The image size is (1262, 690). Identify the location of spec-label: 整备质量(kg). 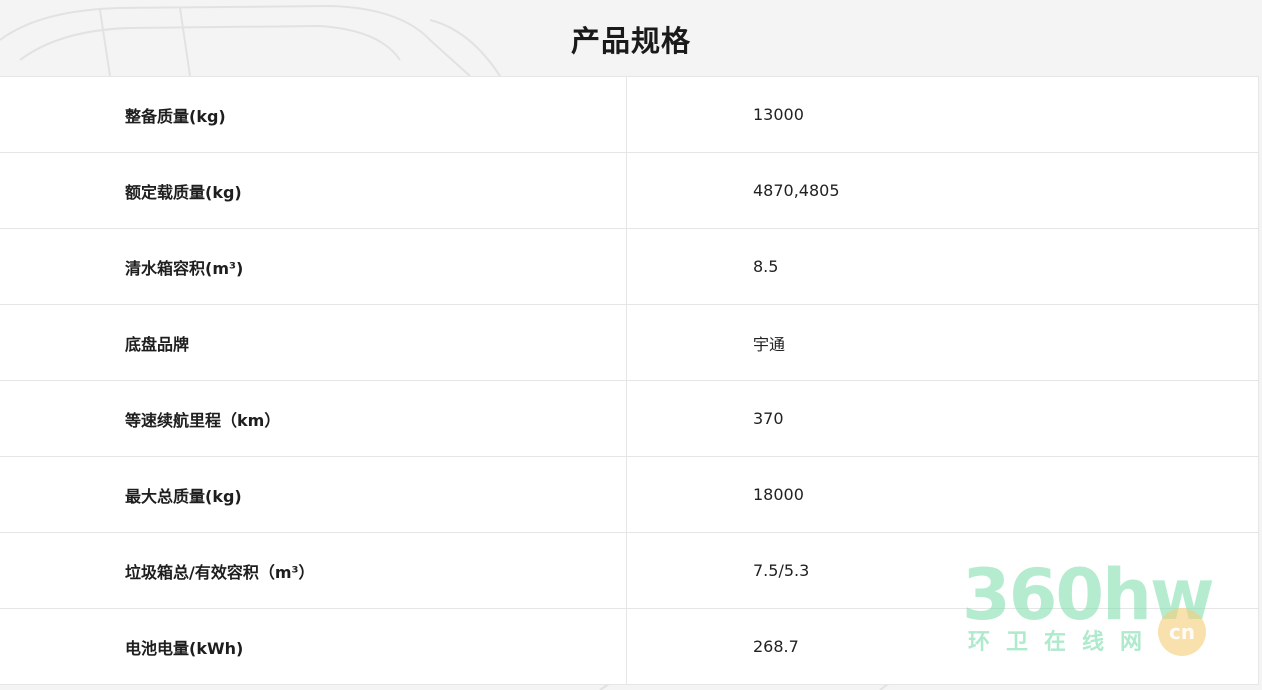
(175, 116).